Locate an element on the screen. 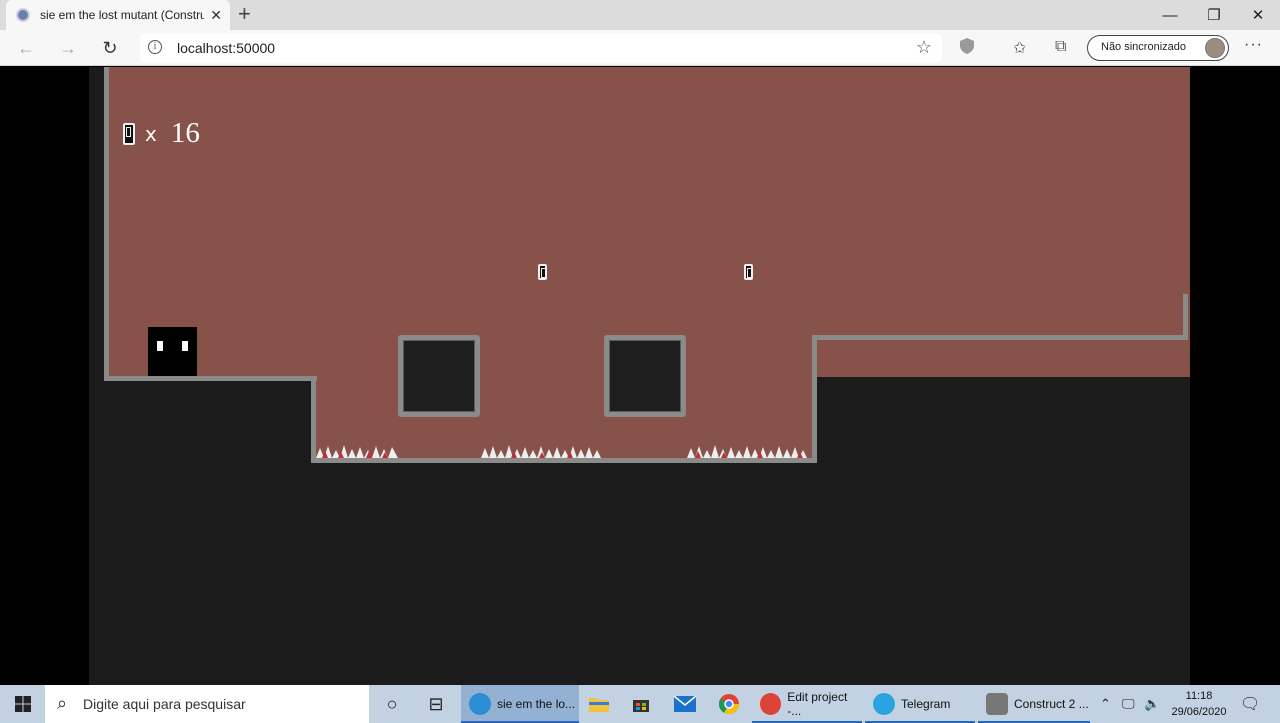 The width and height of the screenshot is (1280, 723). file-explorer-icon is located at coordinates (599, 704).